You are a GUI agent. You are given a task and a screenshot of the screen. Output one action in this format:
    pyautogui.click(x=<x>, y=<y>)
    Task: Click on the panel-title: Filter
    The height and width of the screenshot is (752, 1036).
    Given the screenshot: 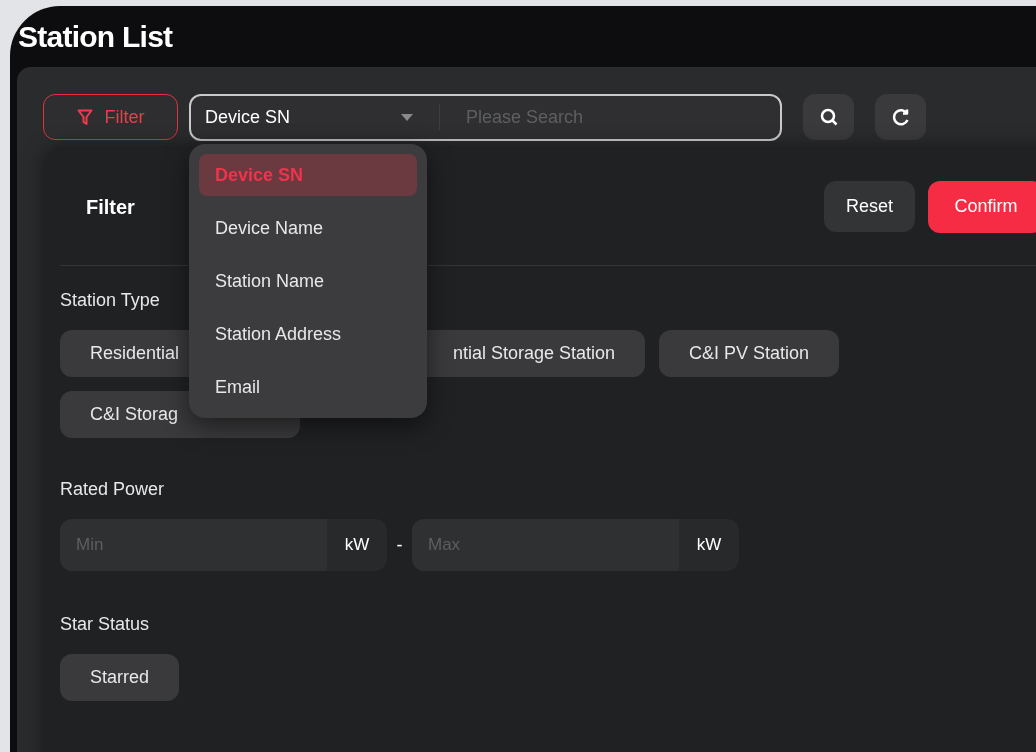 What is the action you would take?
    pyautogui.click(x=110, y=207)
    